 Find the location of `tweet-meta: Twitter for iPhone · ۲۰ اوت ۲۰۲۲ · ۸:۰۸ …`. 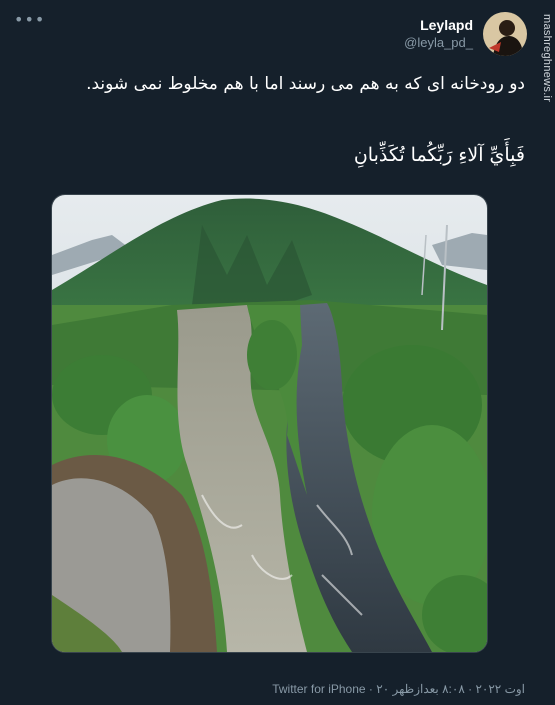

tweet-meta: Twitter for iPhone · ۲۰ اوت ۲۰۲۲ · ۸:۰۸ … is located at coordinates (398, 689).